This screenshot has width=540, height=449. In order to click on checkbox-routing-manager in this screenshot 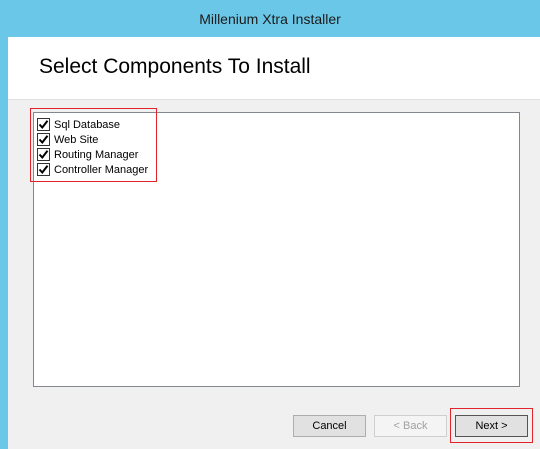, I will do `click(43, 154)`.